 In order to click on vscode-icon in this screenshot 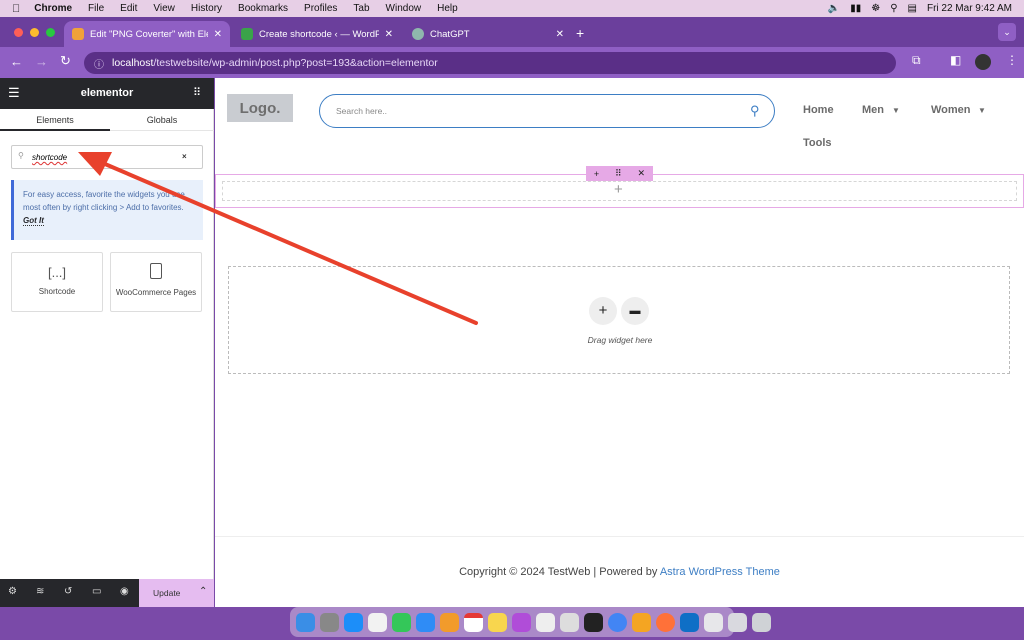, I will do `click(689, 622)`.